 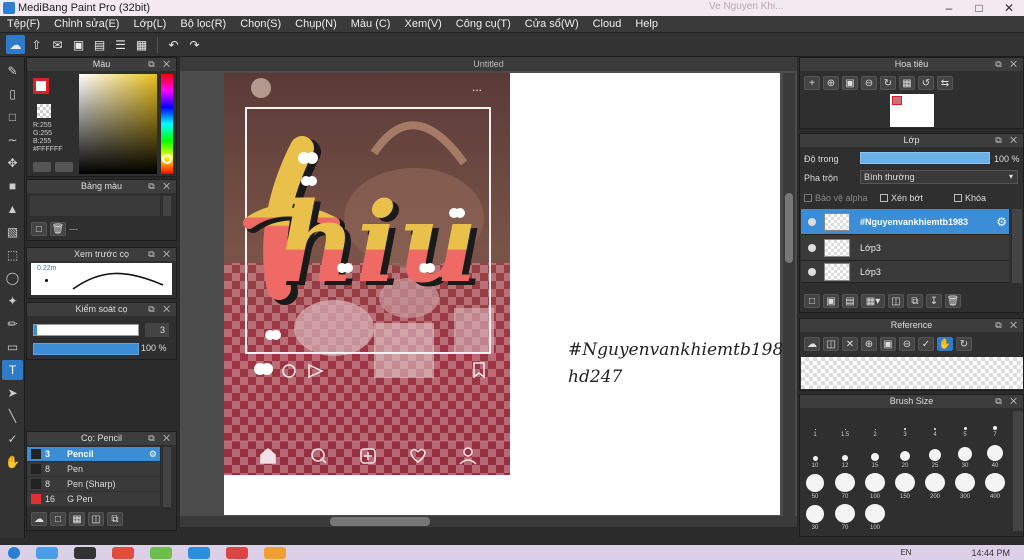 I want to click on color-swap-button, so click(x=64, y=167).